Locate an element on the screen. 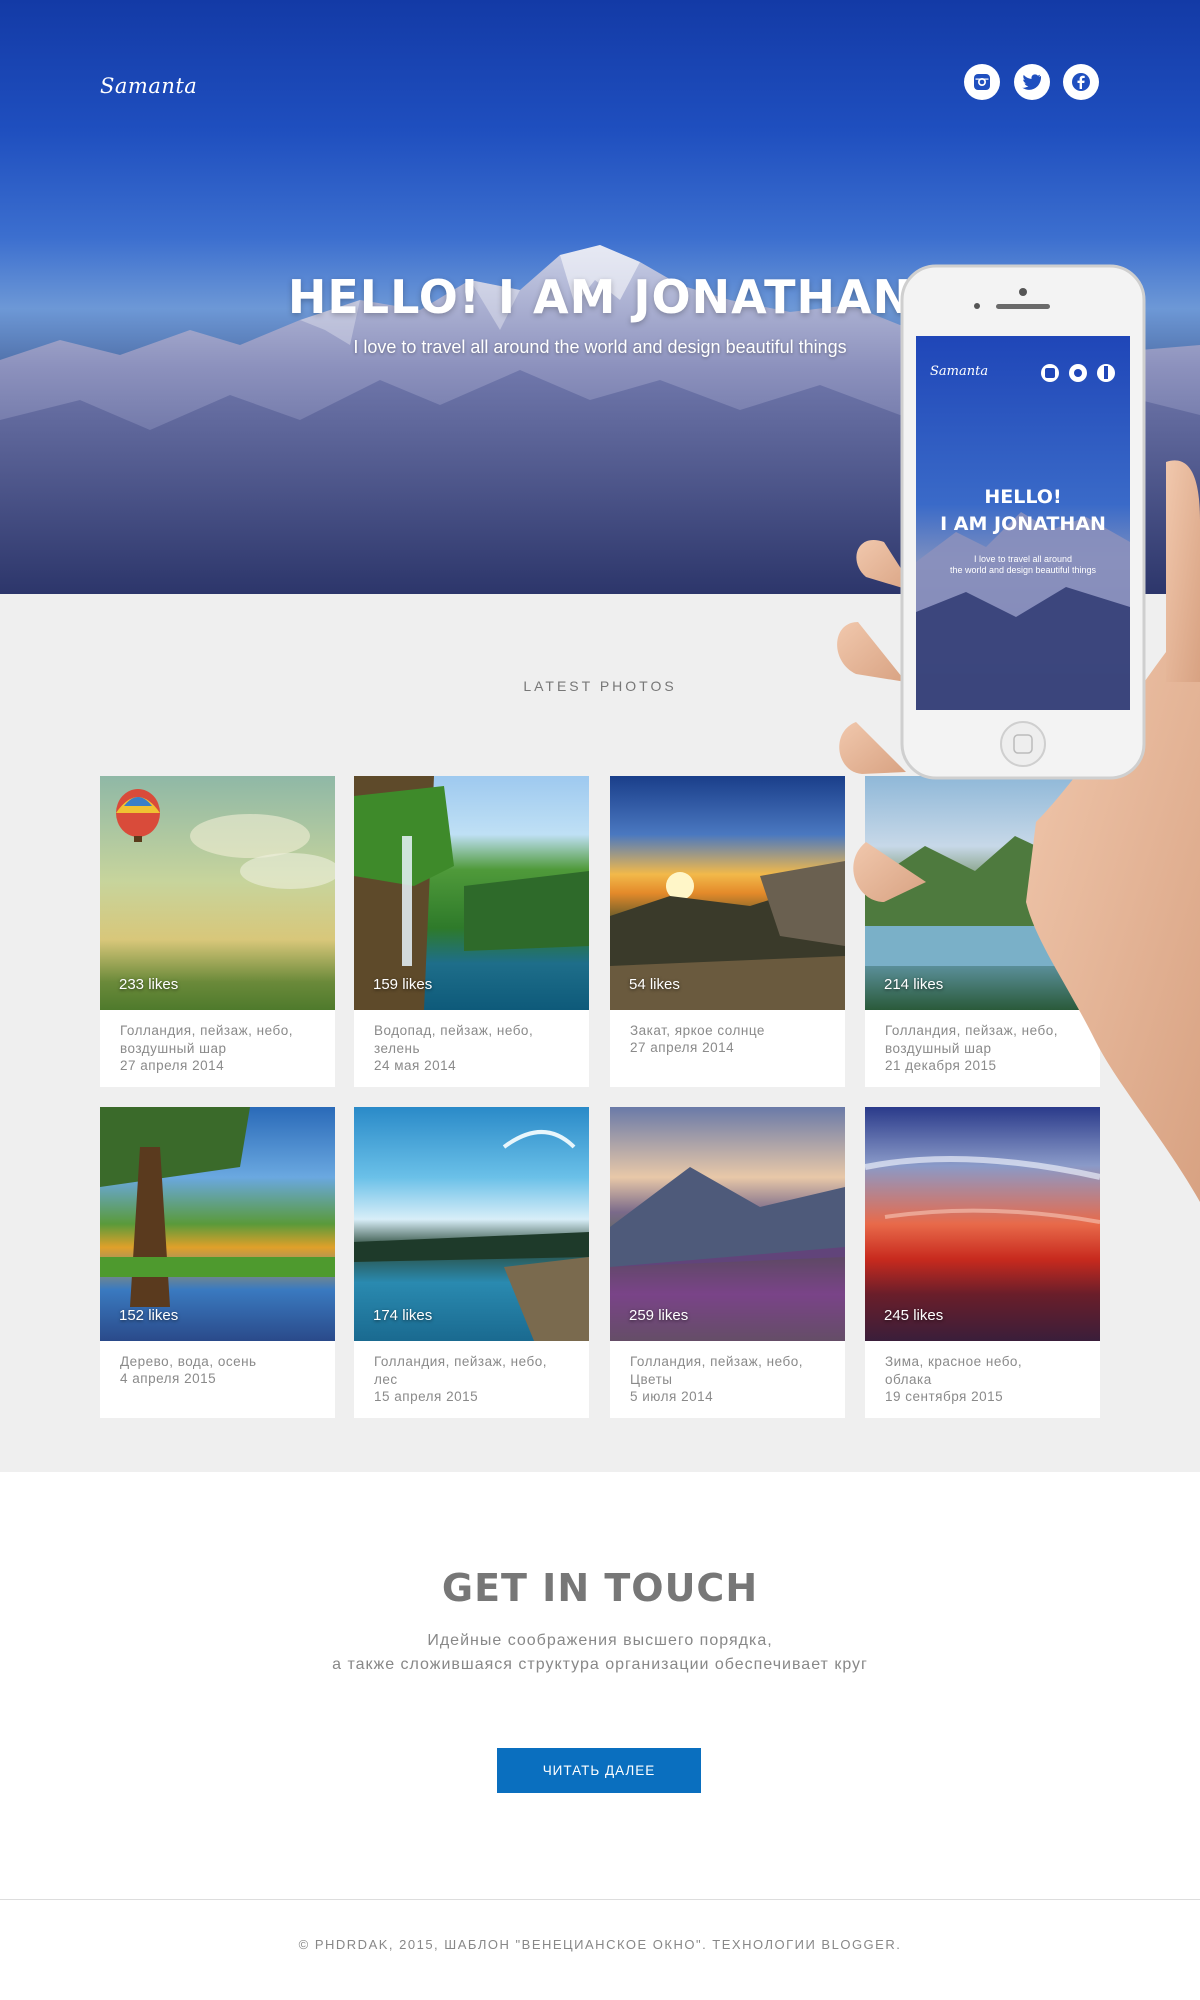 Image resolution: width=1200 pixels, height=2000 pixels. photo-caption: Закат, яркое солнце is located at coordinates (730, 1031).